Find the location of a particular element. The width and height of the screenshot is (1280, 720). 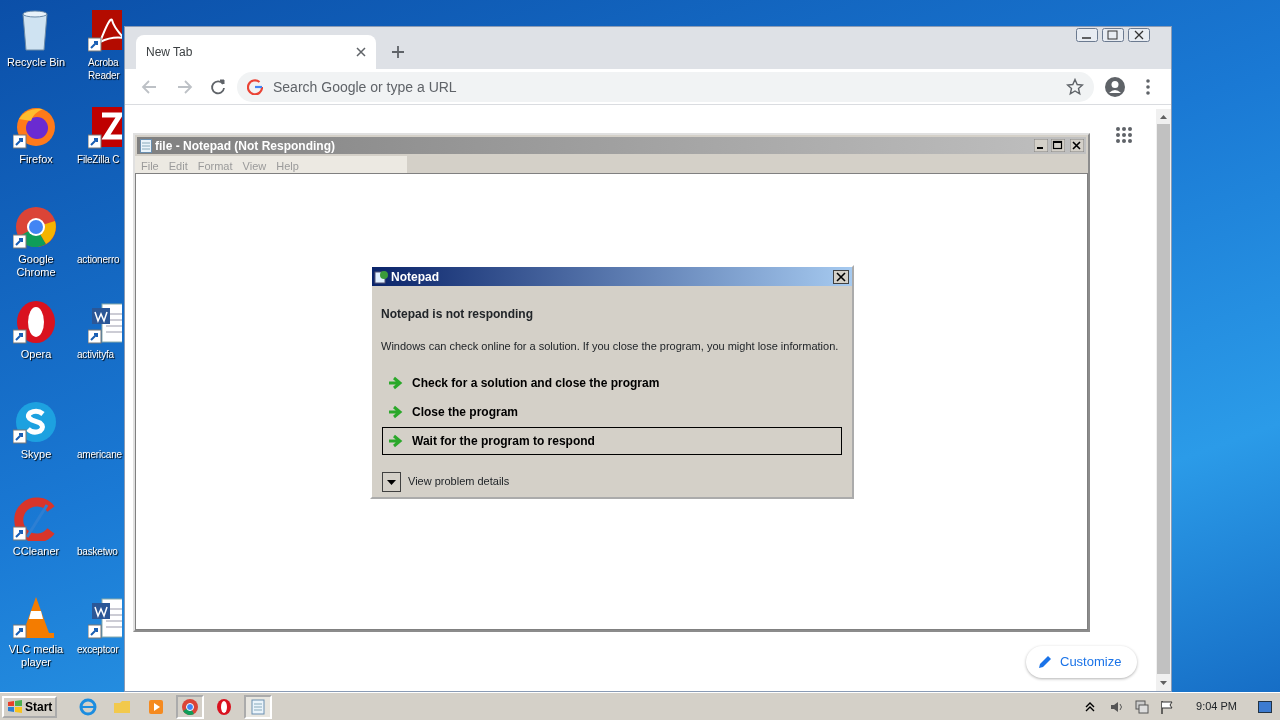

window-title: file - Notepad (Not Responding) is located at coordinates (245, 146).